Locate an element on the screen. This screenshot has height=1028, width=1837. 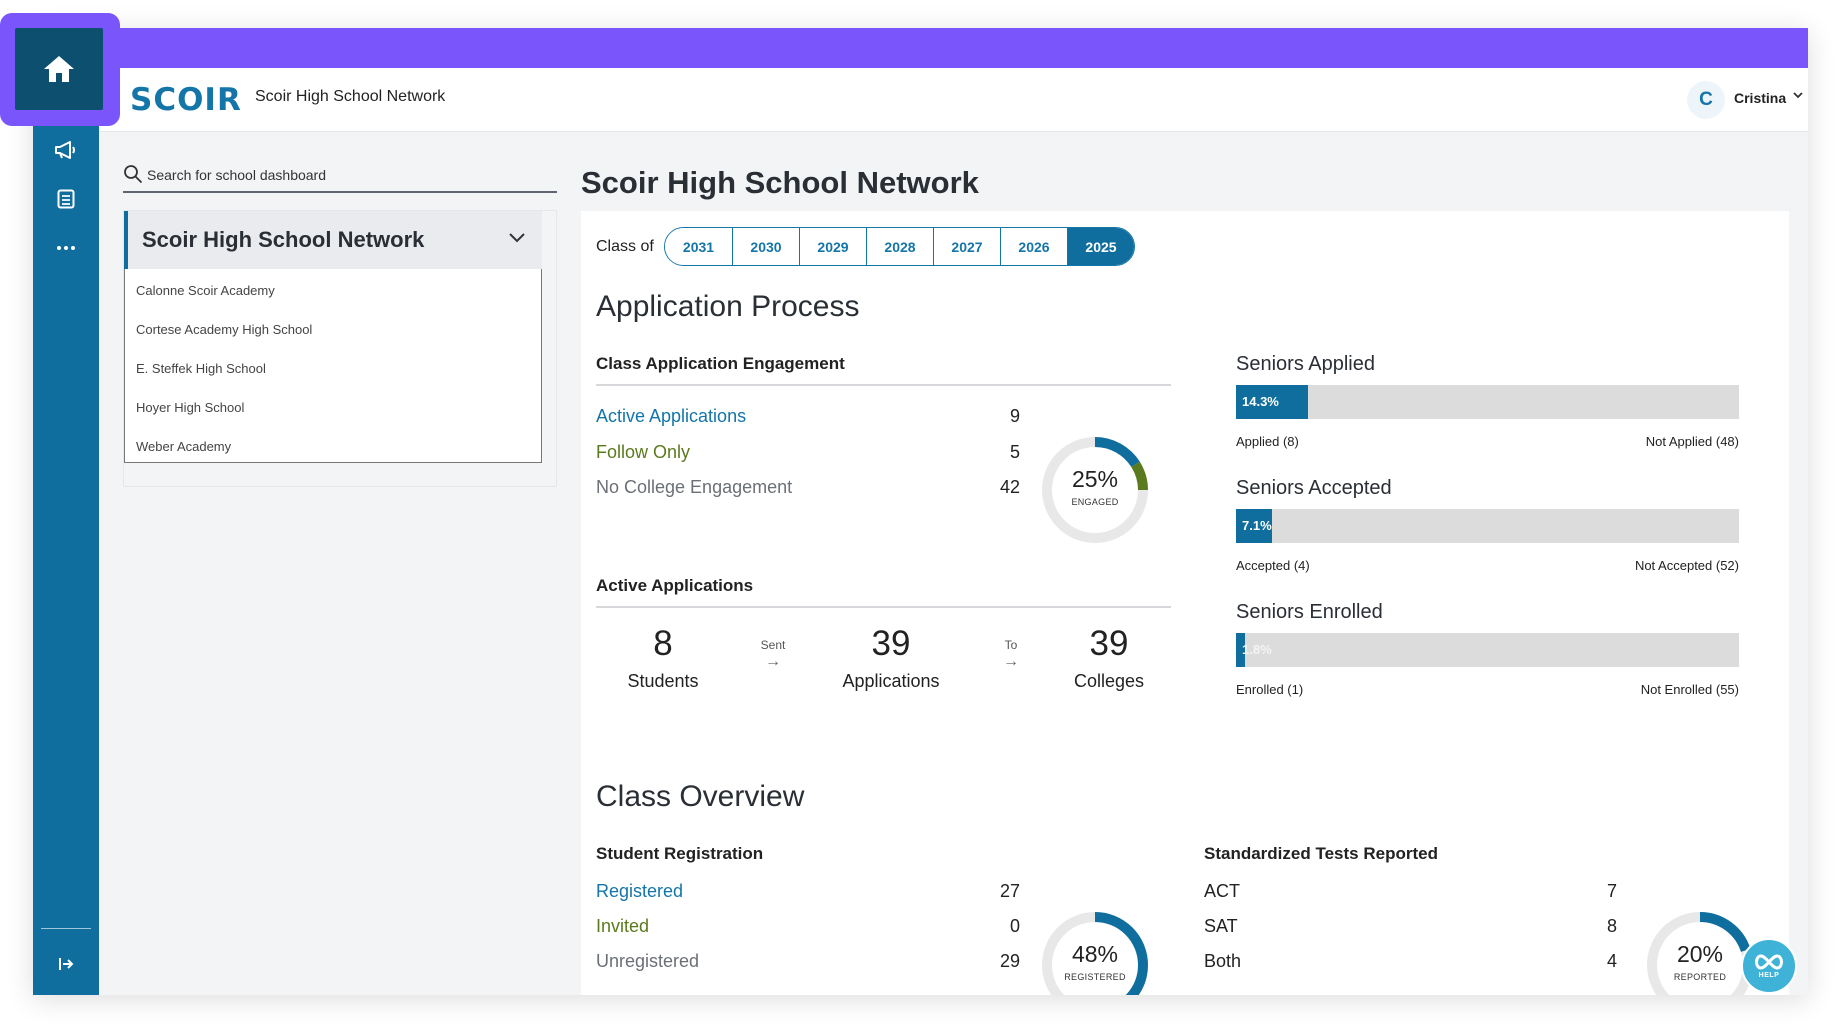
both-value: 4 is located at coordinates (1611, 961).